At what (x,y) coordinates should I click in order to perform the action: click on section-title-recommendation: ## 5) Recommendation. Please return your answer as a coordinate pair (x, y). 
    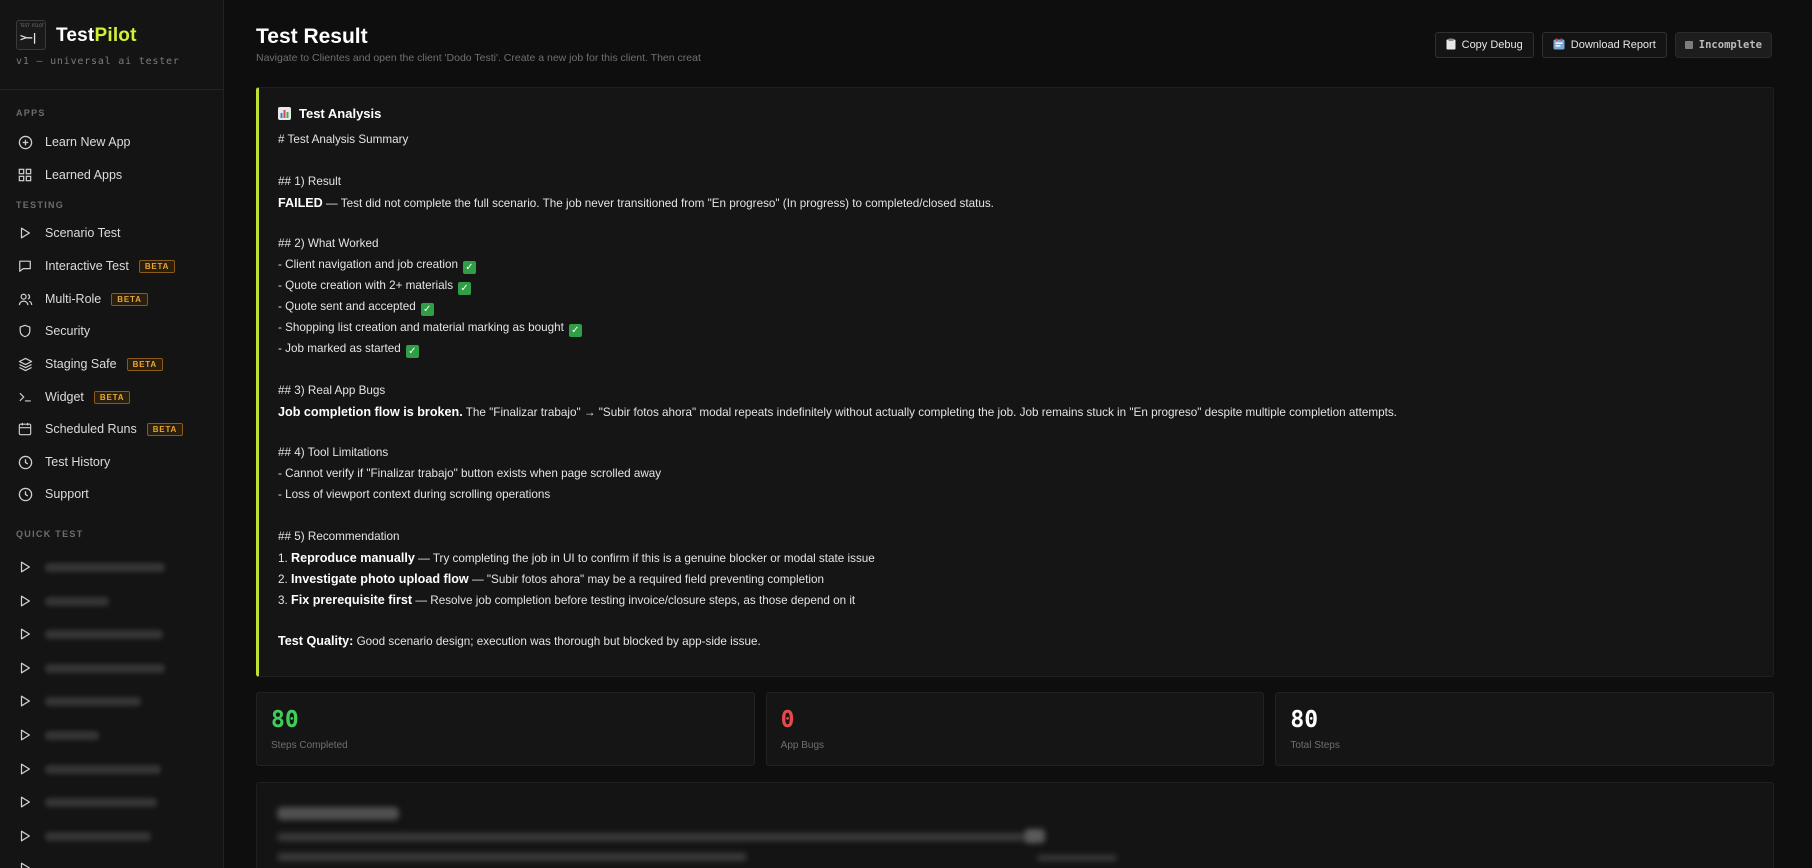
    Looking at the image, I should click on (339, 536).